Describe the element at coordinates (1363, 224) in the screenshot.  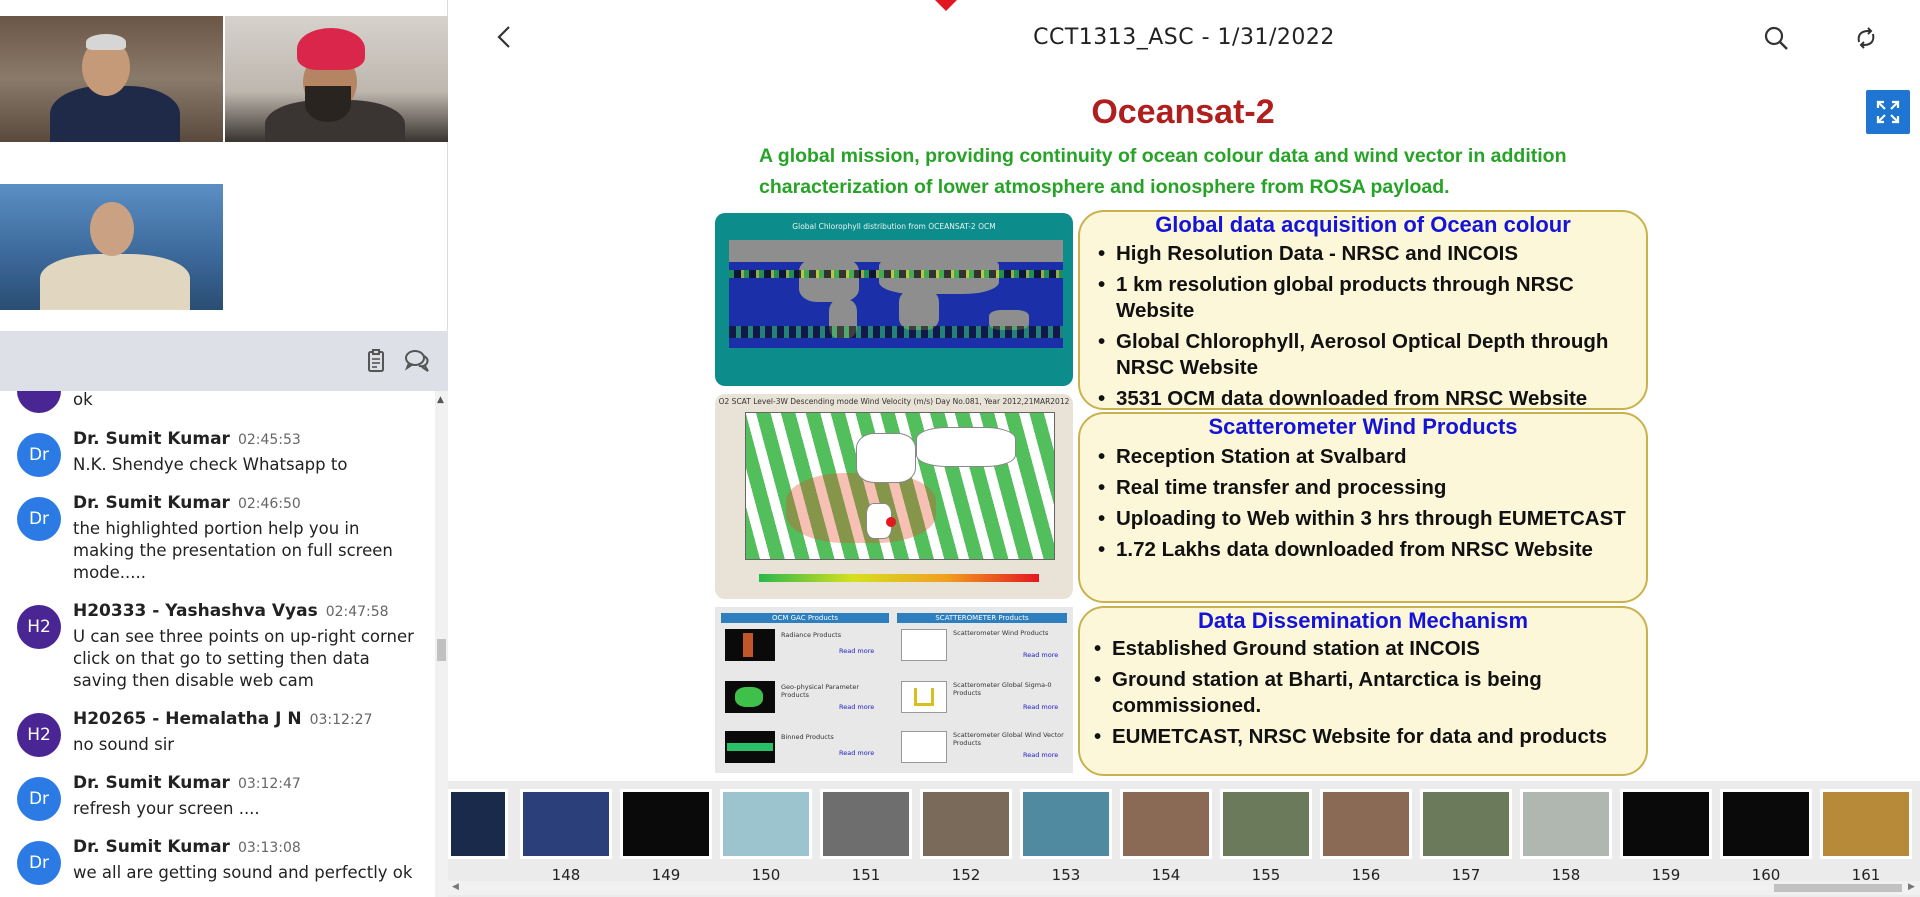
I see `panel-heading: Global data acquisition of Ocean colour` at that location.